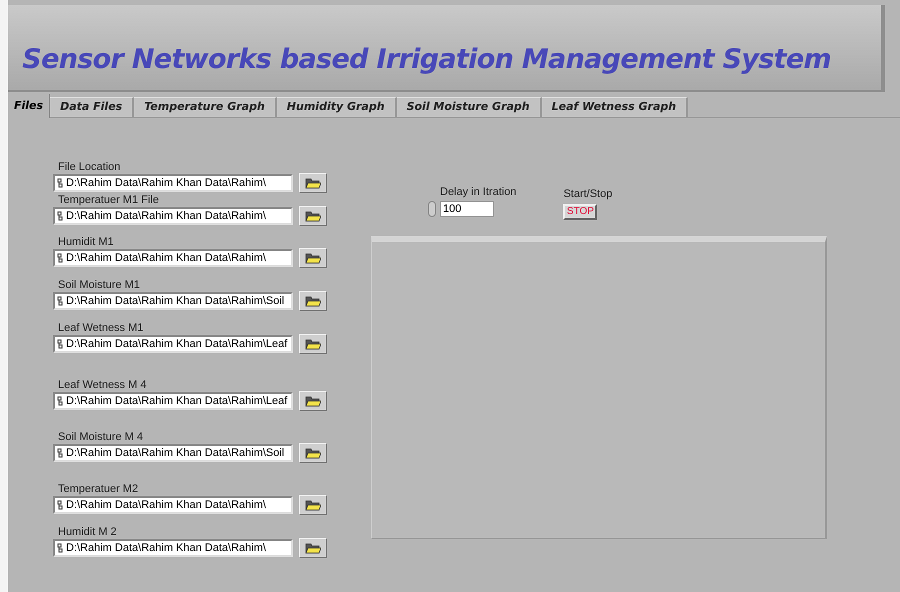 The image size is (900, 592). Describe the element at coordinates (615, 107) in the screenshot. I see `tab: Leaf Wetness Graph` at that location.